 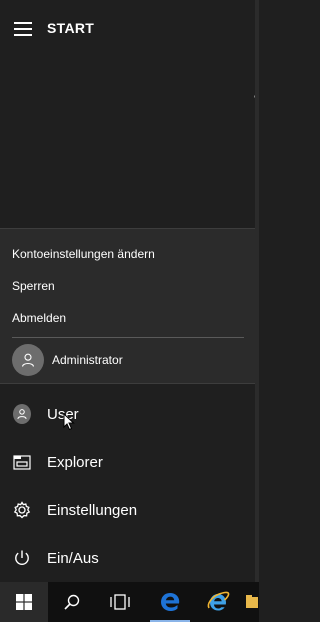 I want to click on folder-taskbar-button, so click(x=250, y=602).